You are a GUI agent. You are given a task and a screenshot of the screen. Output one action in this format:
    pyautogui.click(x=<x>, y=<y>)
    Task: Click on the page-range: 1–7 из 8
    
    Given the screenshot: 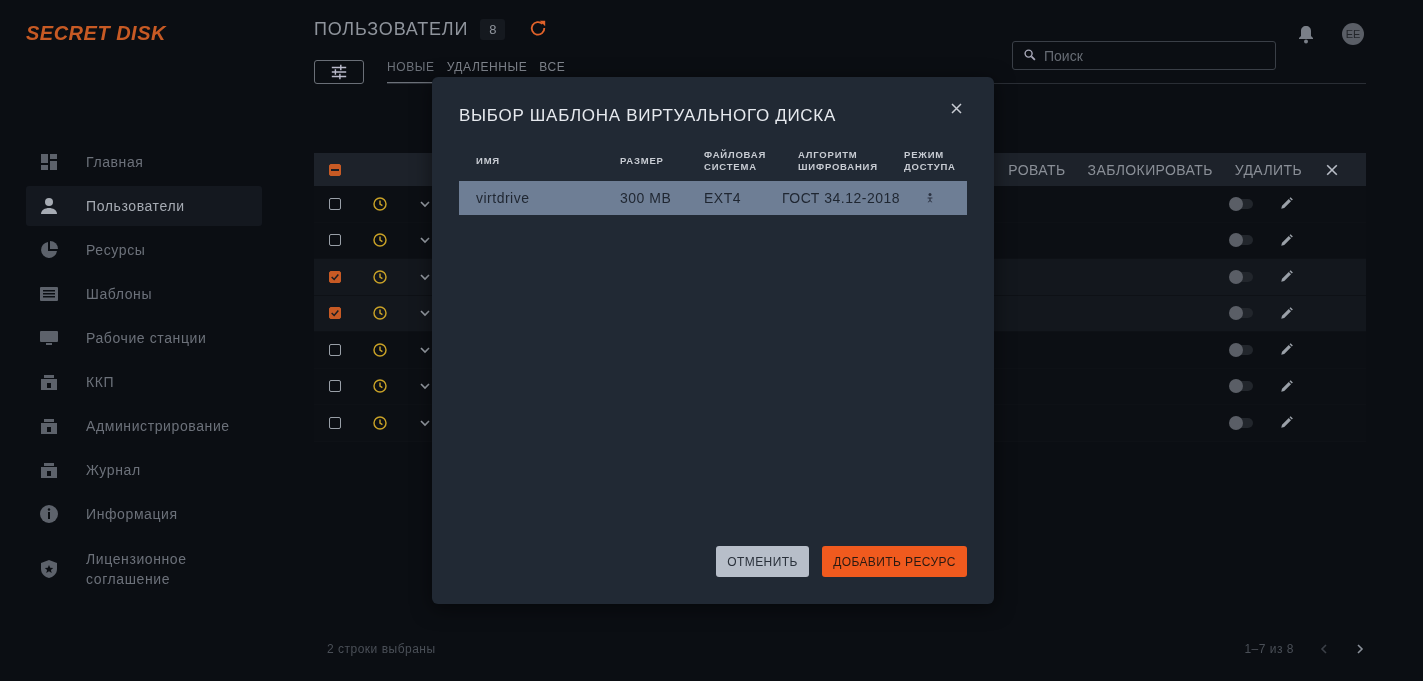 What is the action you would take?
    pyautogui.click(x=1269, y=649)
    